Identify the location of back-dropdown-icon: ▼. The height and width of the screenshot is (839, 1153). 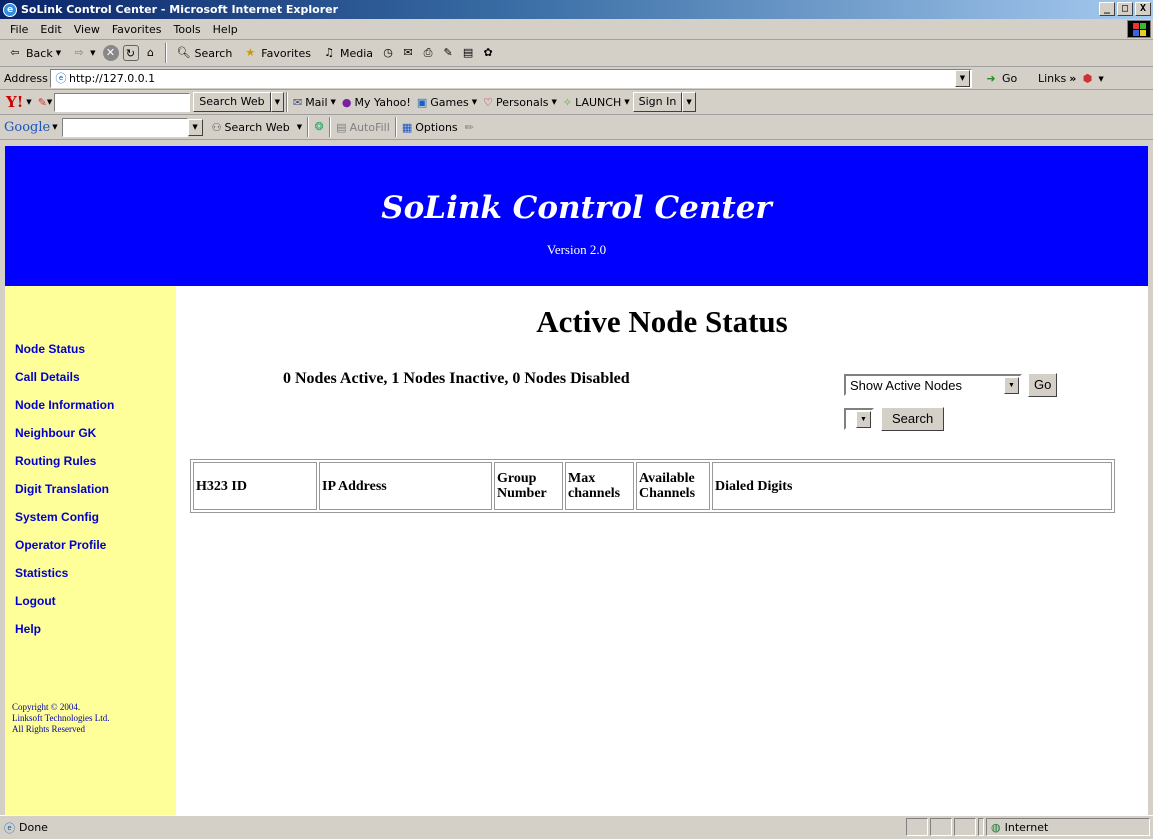
(58, 53).